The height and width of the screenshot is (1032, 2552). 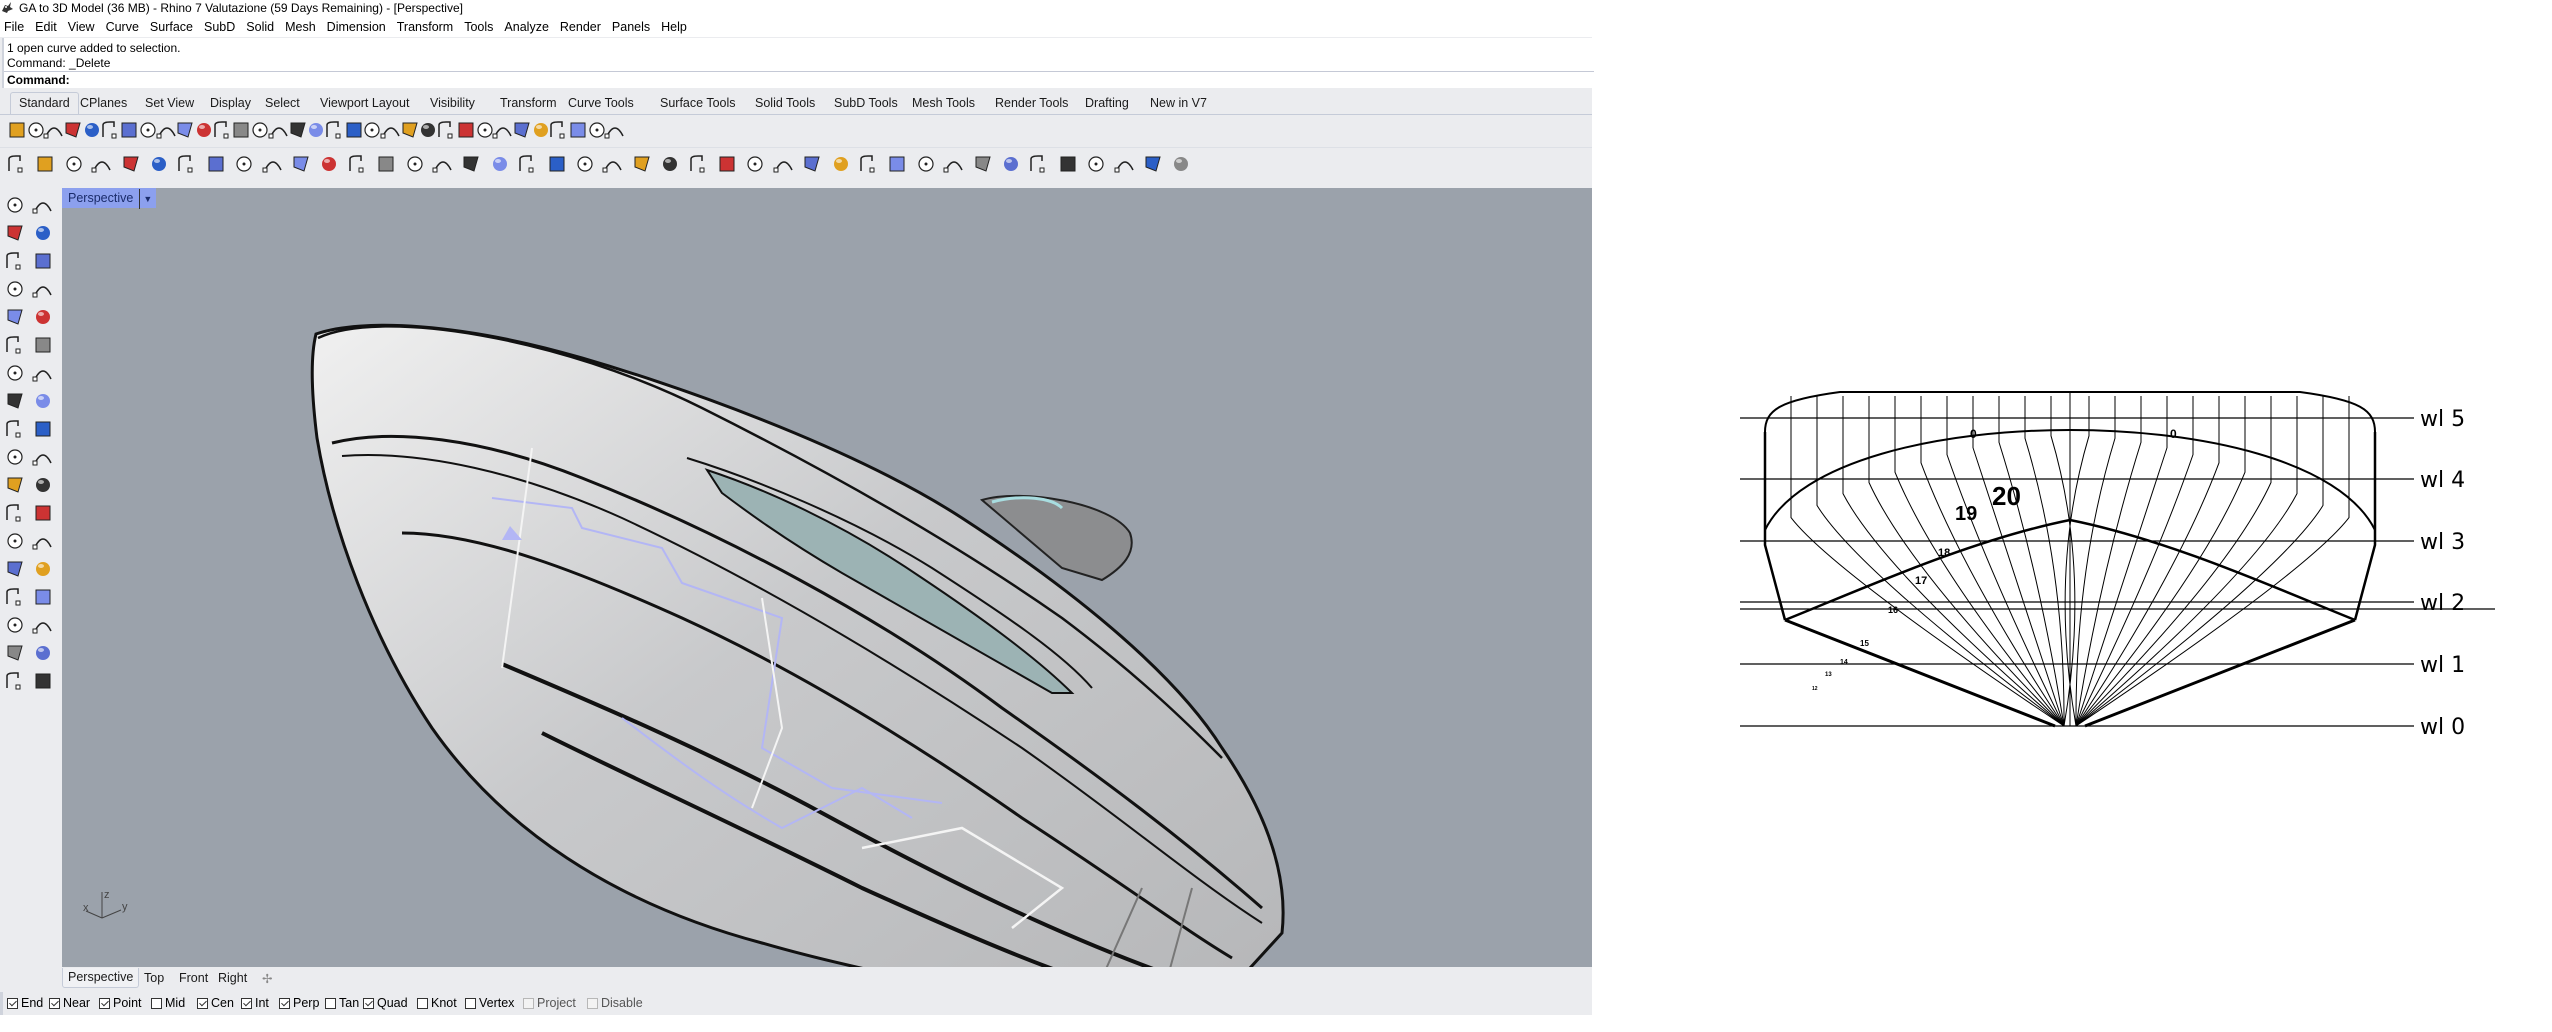 What do you see at coordinates (43, 261) in the screenshot?
I see `ellipse-icon` at bounding box center [43, 261].